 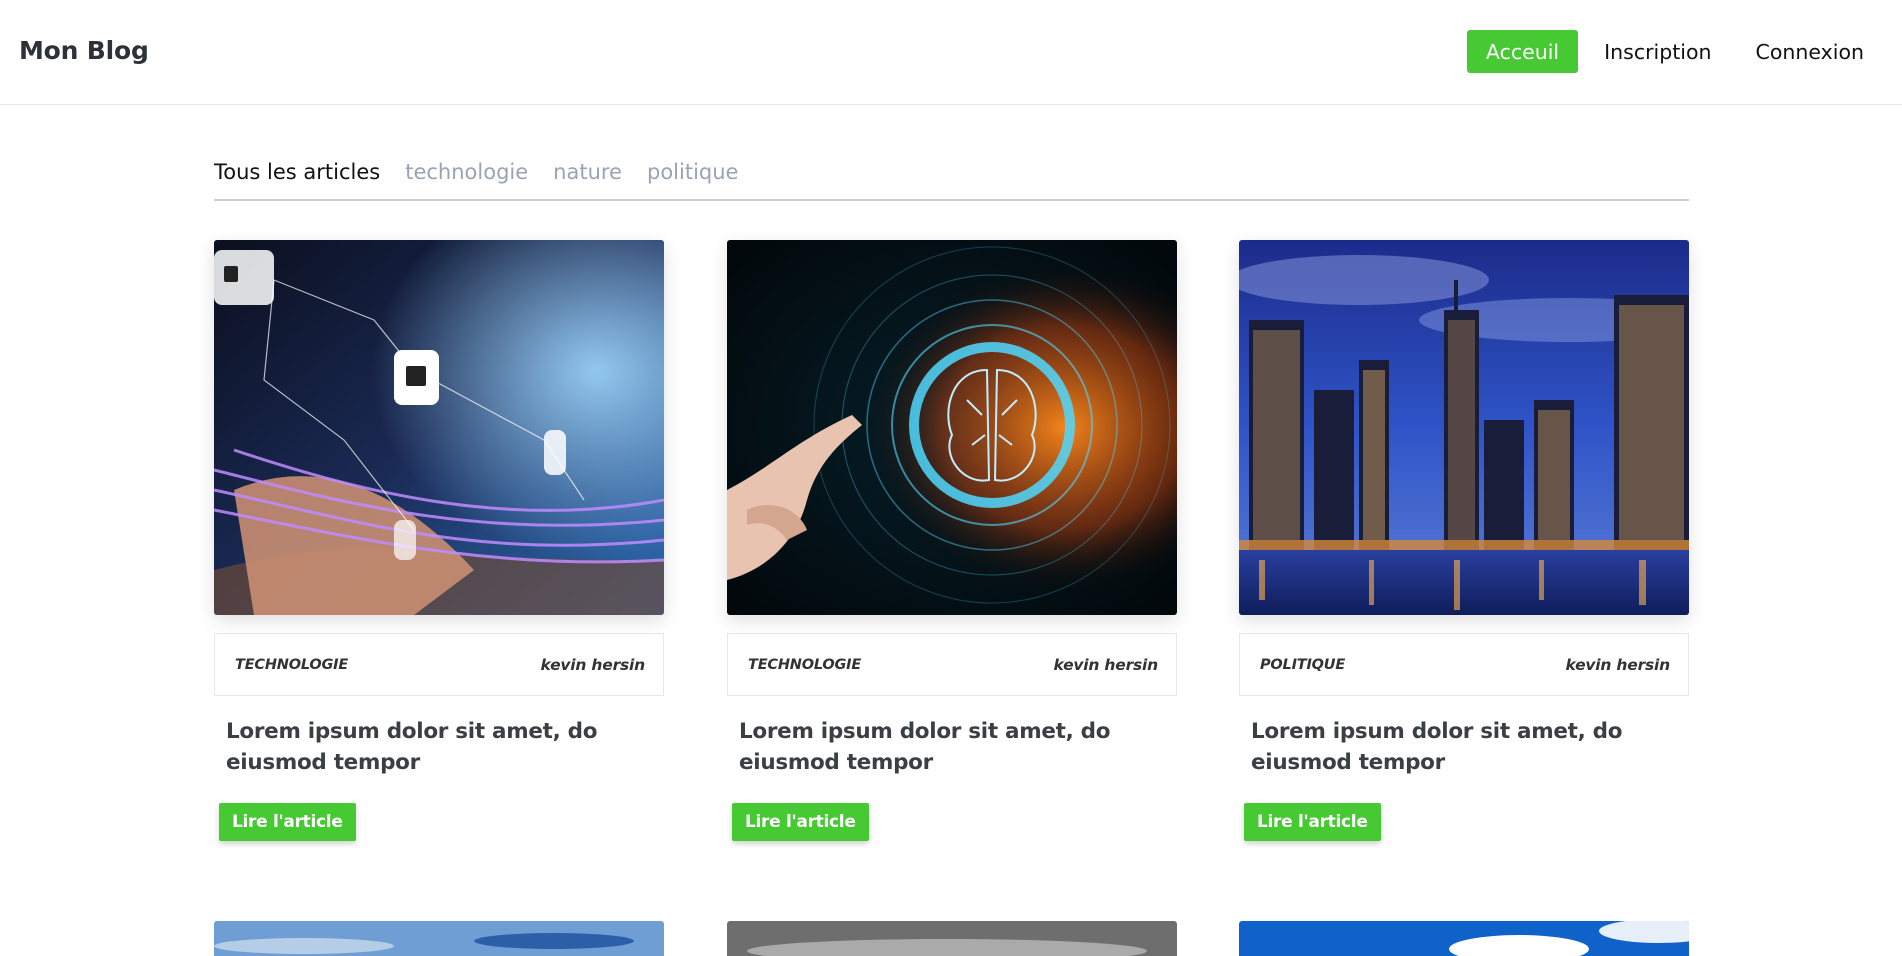 I want to click on bright-sky-image, so click(x=1464, y=938).